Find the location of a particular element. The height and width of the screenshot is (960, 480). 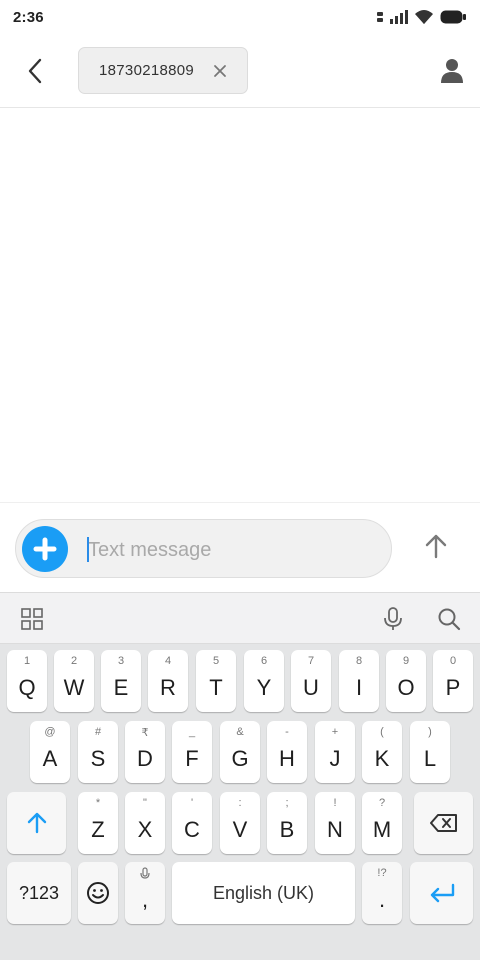

key-m: ? M is located at coordinates (382, 823).